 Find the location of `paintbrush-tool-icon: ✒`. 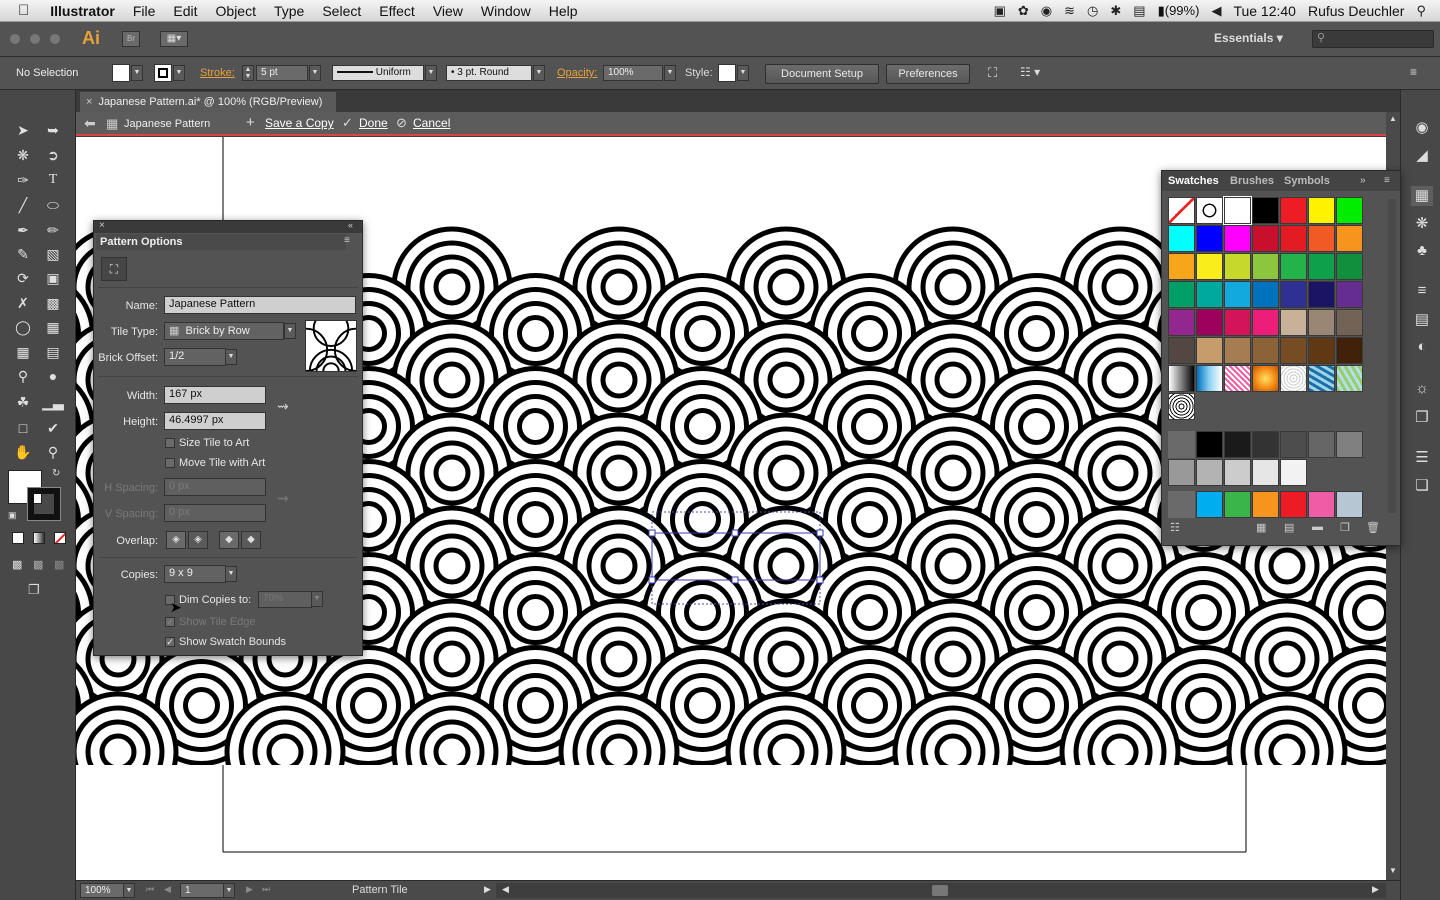

paintbrush-tool-icon: ✒ is located at coordinates (23, 230).